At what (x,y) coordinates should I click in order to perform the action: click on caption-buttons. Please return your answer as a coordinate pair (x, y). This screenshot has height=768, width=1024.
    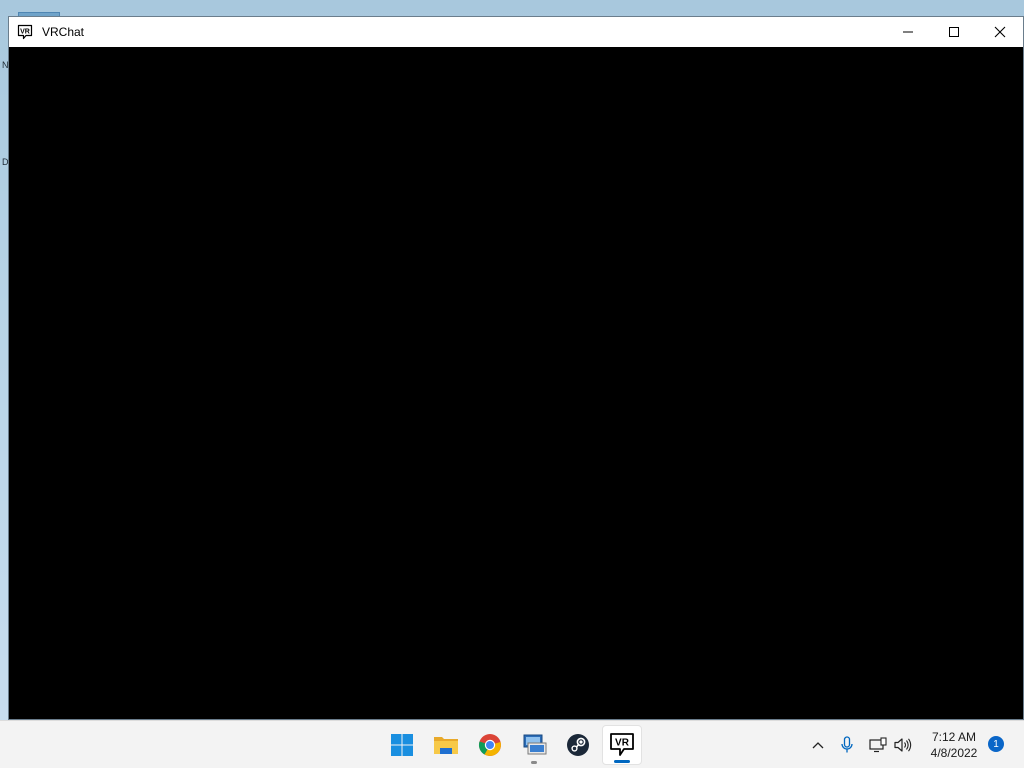
    Looking at the image, I should click on (954, 32).